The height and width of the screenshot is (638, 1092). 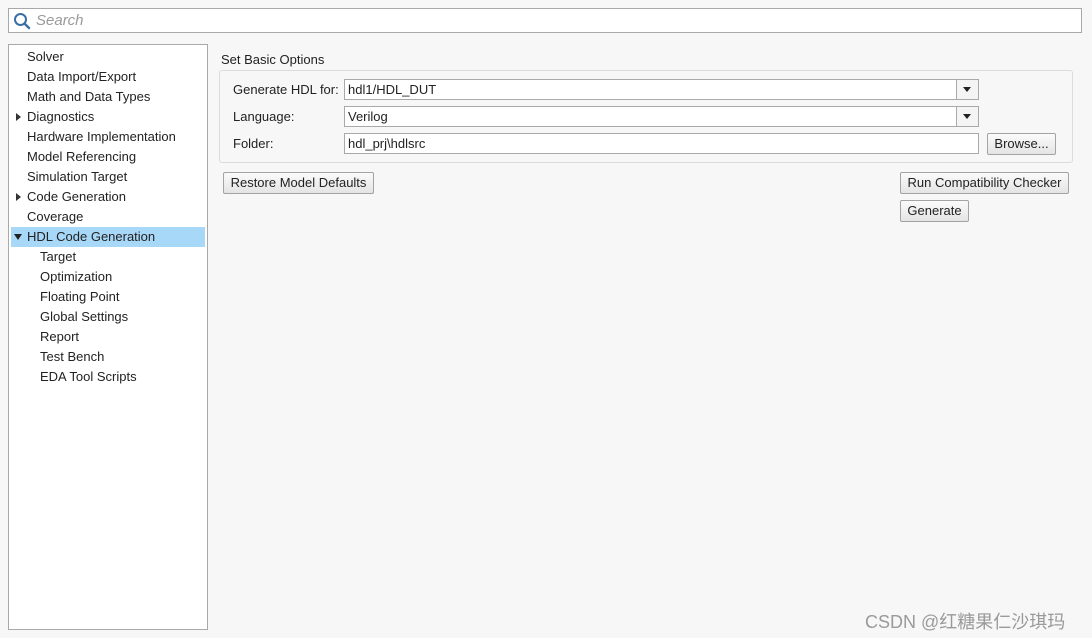 I want to click on tree-item-label: Simulation Target, so click(x=77, y=176).